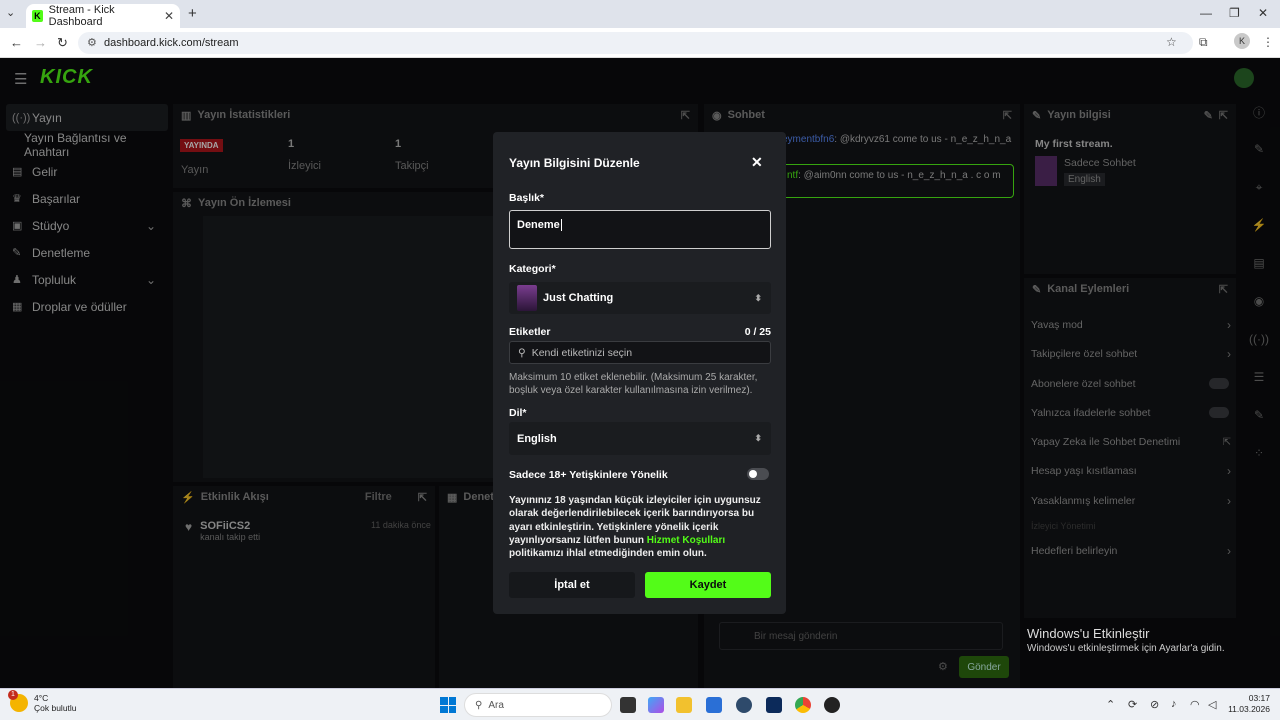 This screenshot has width=1280, height=720. What do you see at coordinates (803, 705) in the screenshot?
I see `chrome-icon` at bounding box center [803, 705].